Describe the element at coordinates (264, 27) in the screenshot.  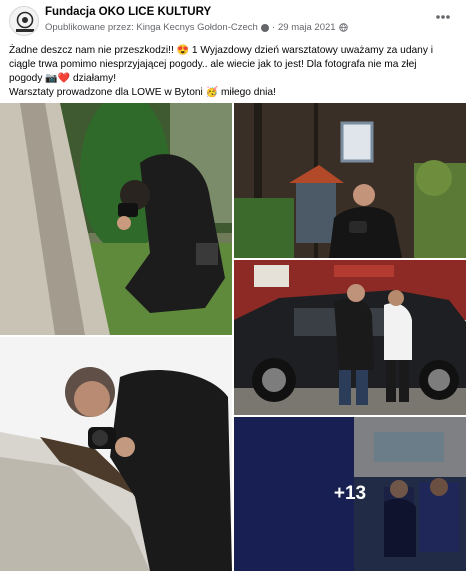
I see `info-icon` at that location.